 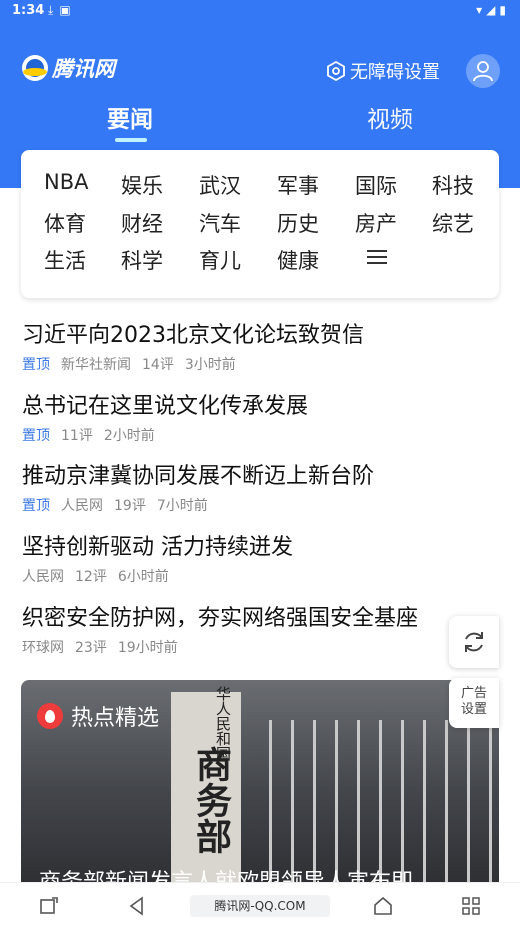 What do you see at coordinates (312, 185) in the screenshot?
I see `channel-military: 军事` at bounding box center [312, 185].